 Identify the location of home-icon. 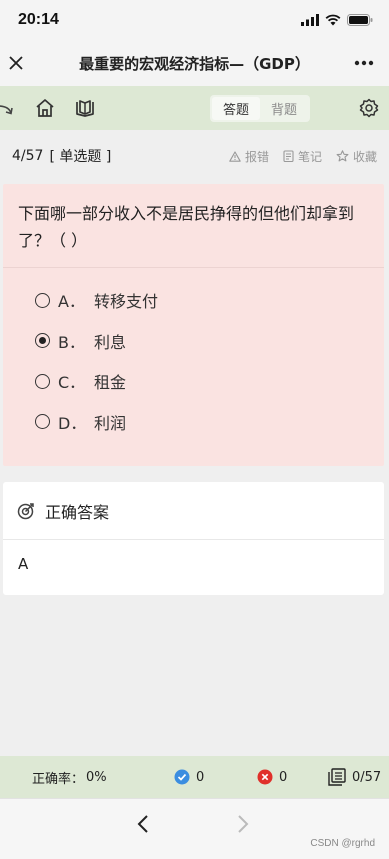
(45, 108).